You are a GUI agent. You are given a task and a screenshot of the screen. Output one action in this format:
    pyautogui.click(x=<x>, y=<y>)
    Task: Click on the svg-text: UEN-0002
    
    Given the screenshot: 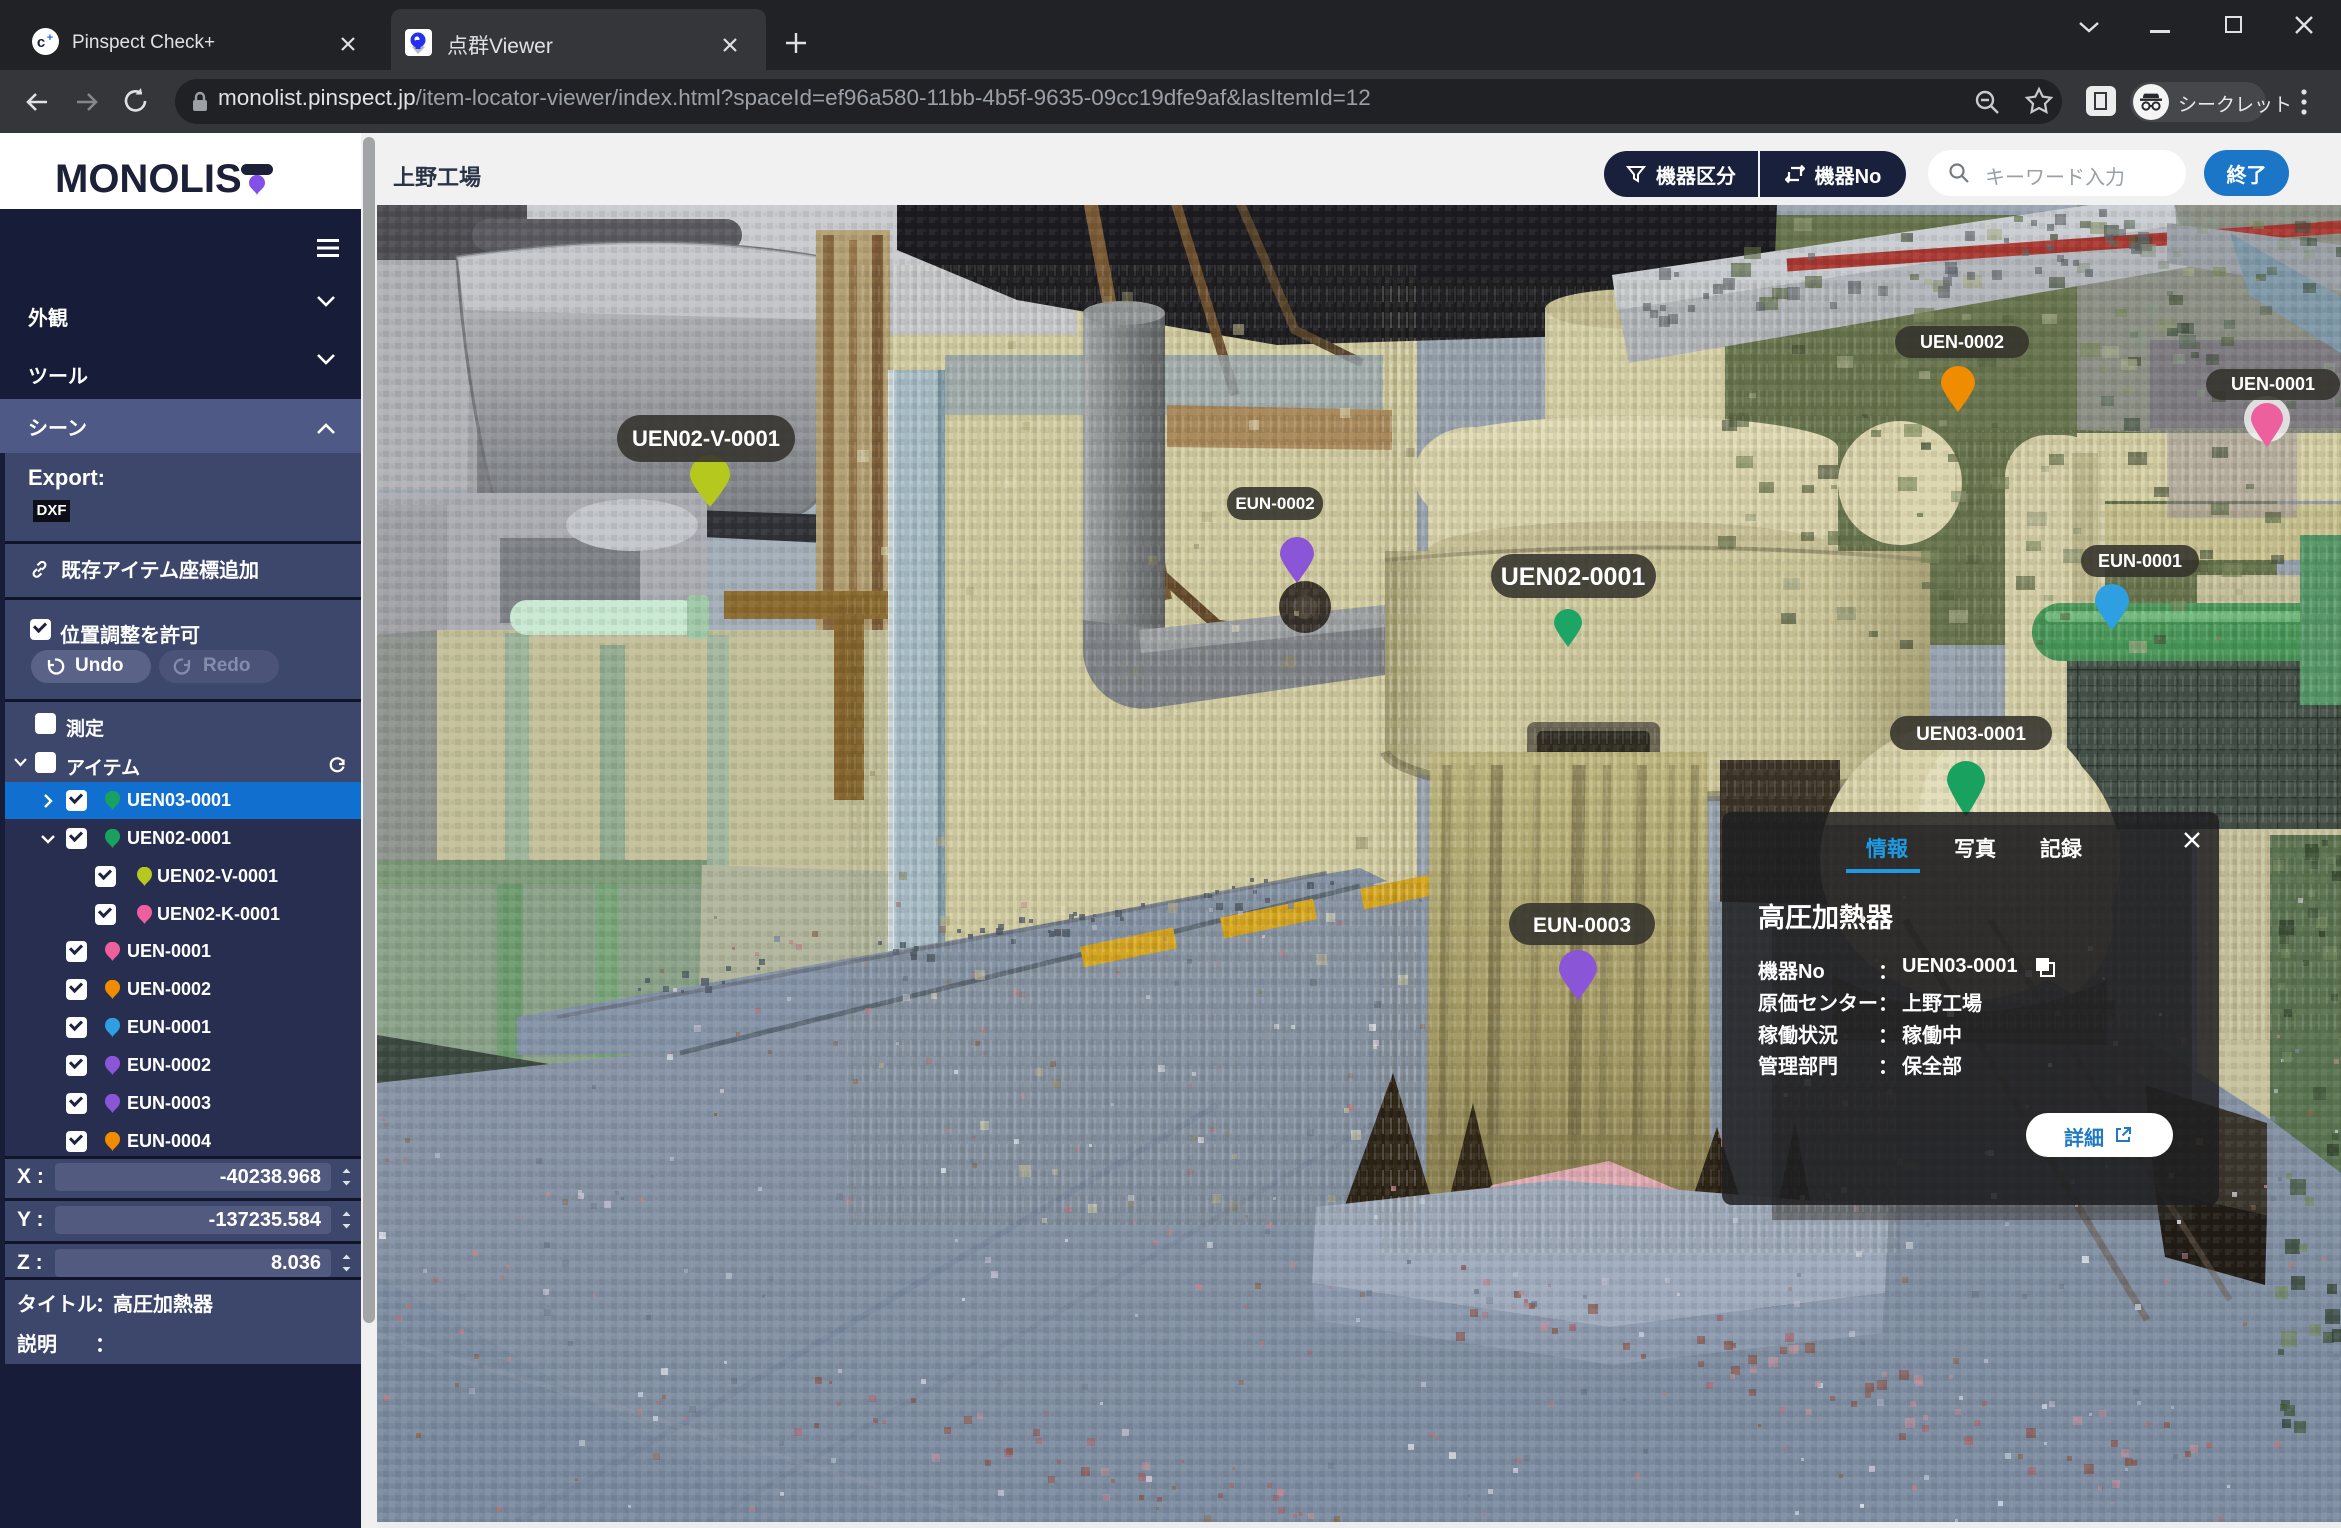 What is the action you would take?
    pyautogui.click(x=1962, y=342)
    